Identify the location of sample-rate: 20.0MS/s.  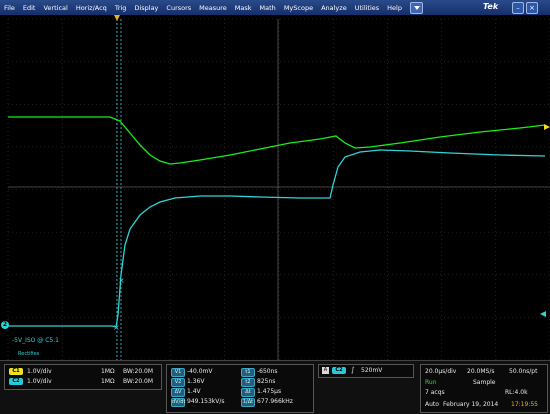
(481, 371).